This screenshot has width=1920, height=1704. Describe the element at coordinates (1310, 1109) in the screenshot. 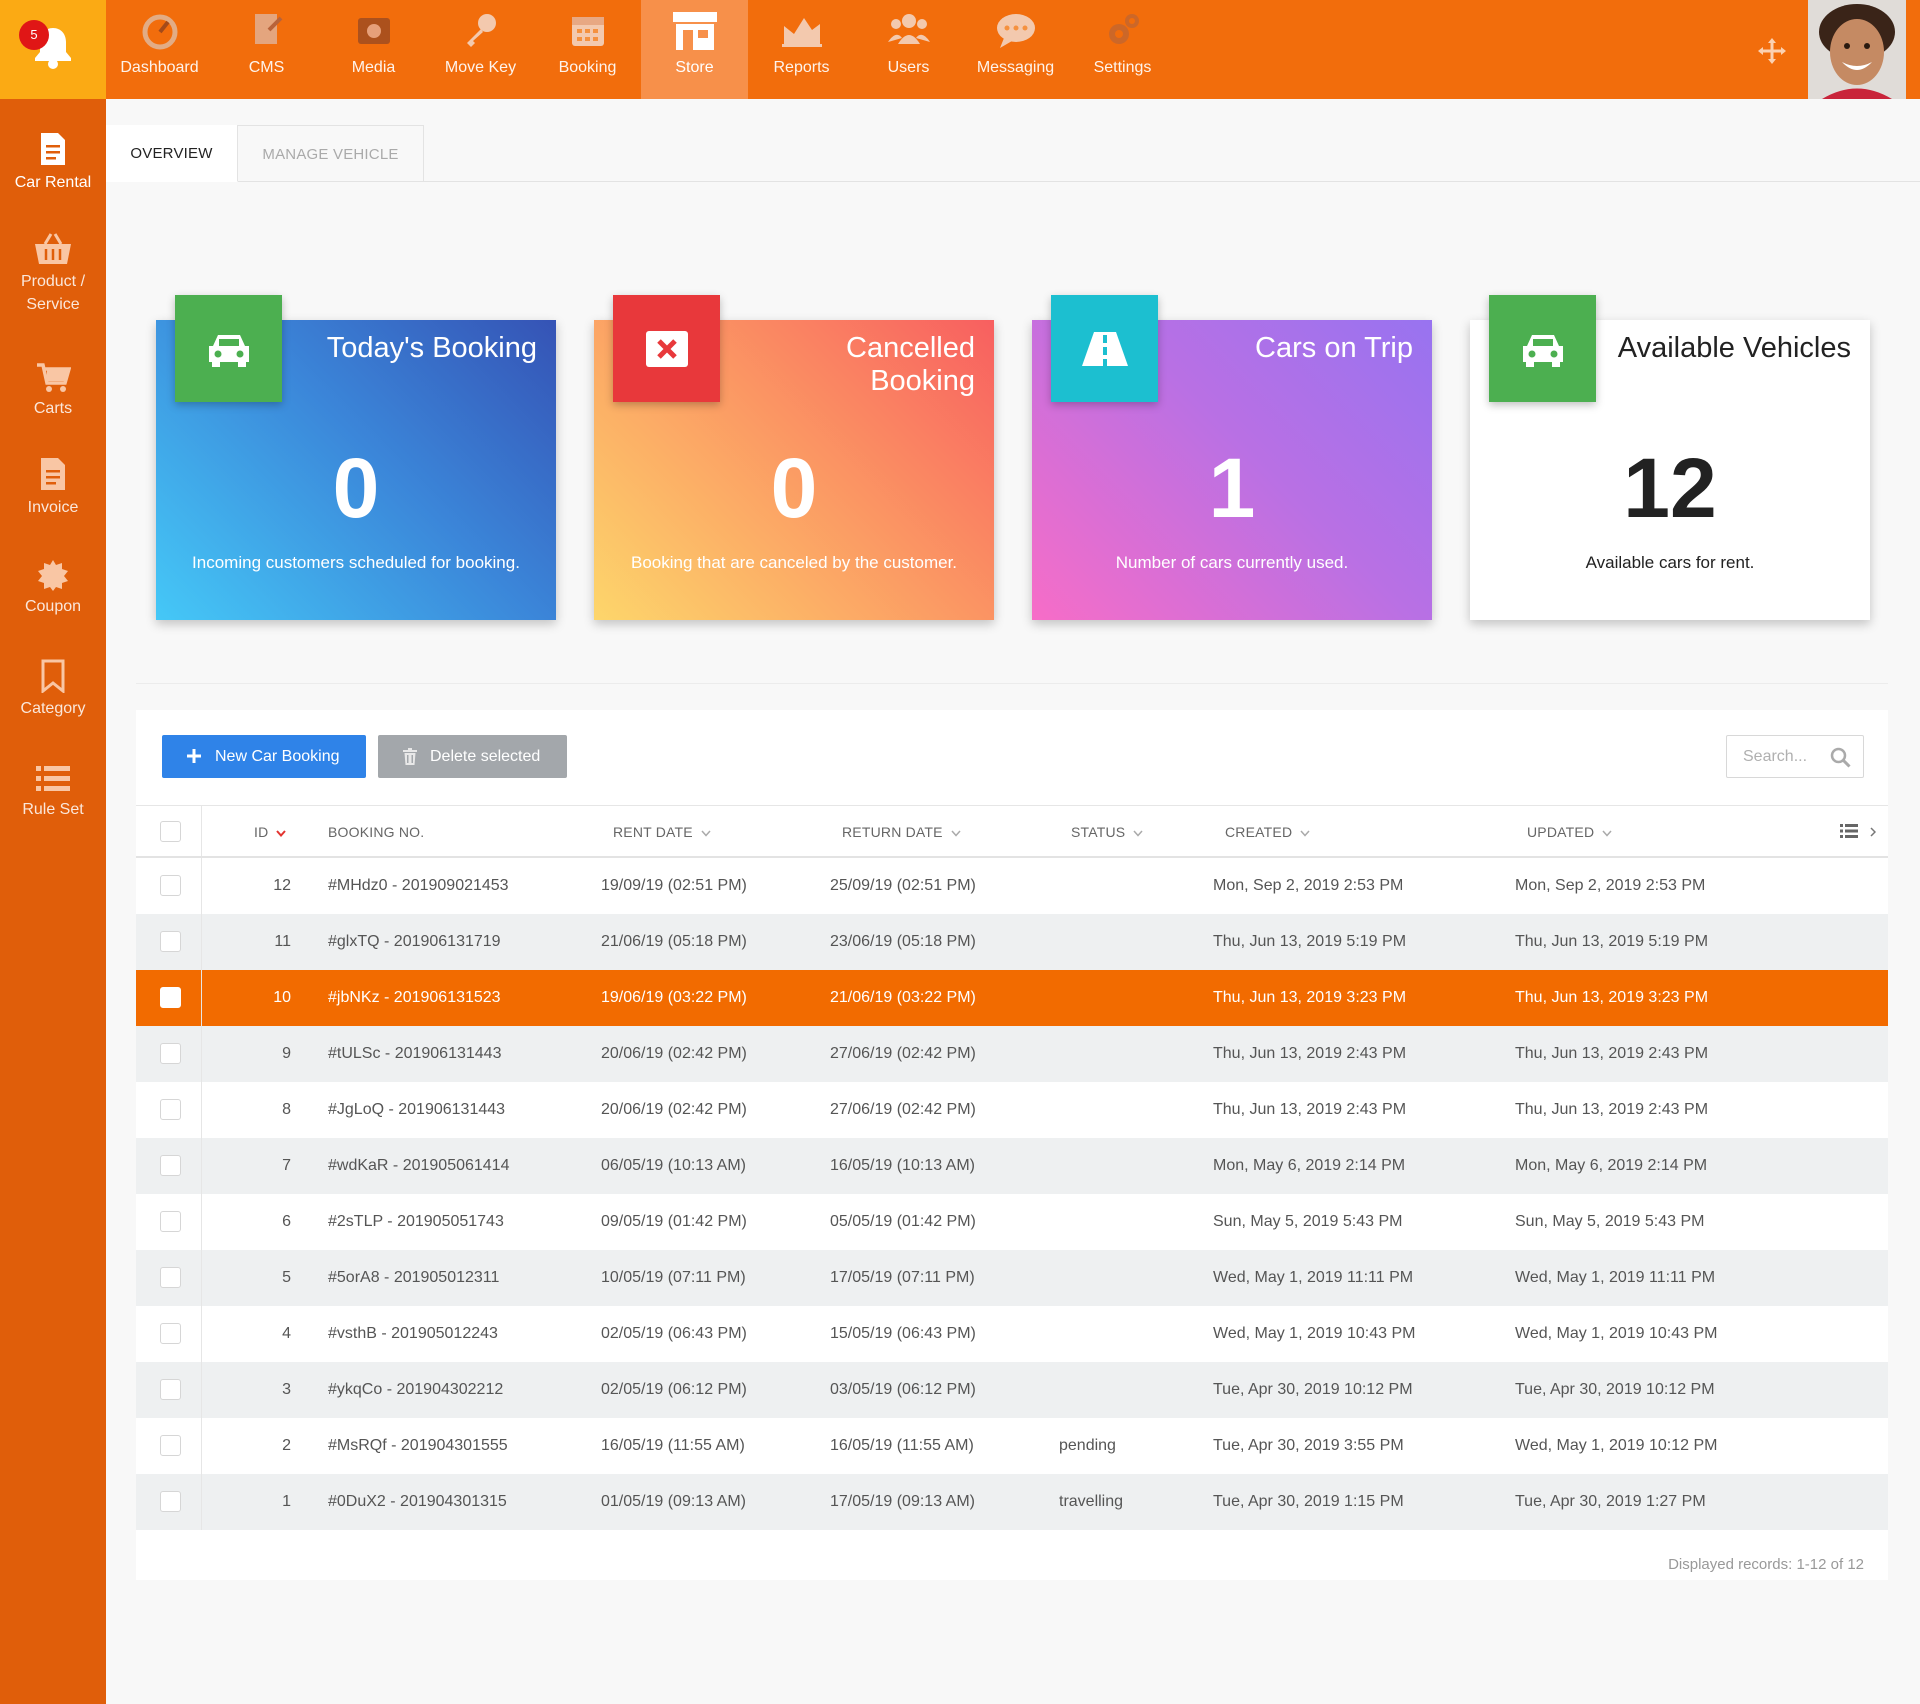

I see `cell-created: Thu, Jun 13, 2019 2:43 PM` at that location.